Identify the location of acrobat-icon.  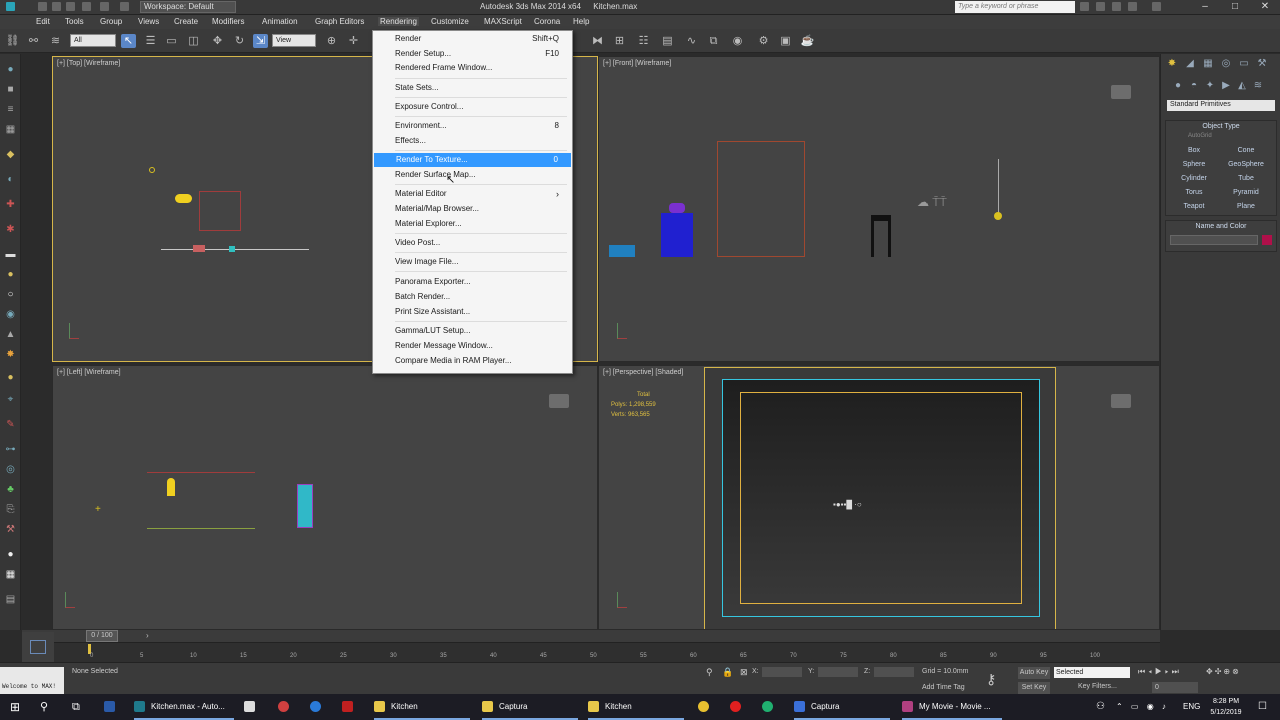
(350, 707).